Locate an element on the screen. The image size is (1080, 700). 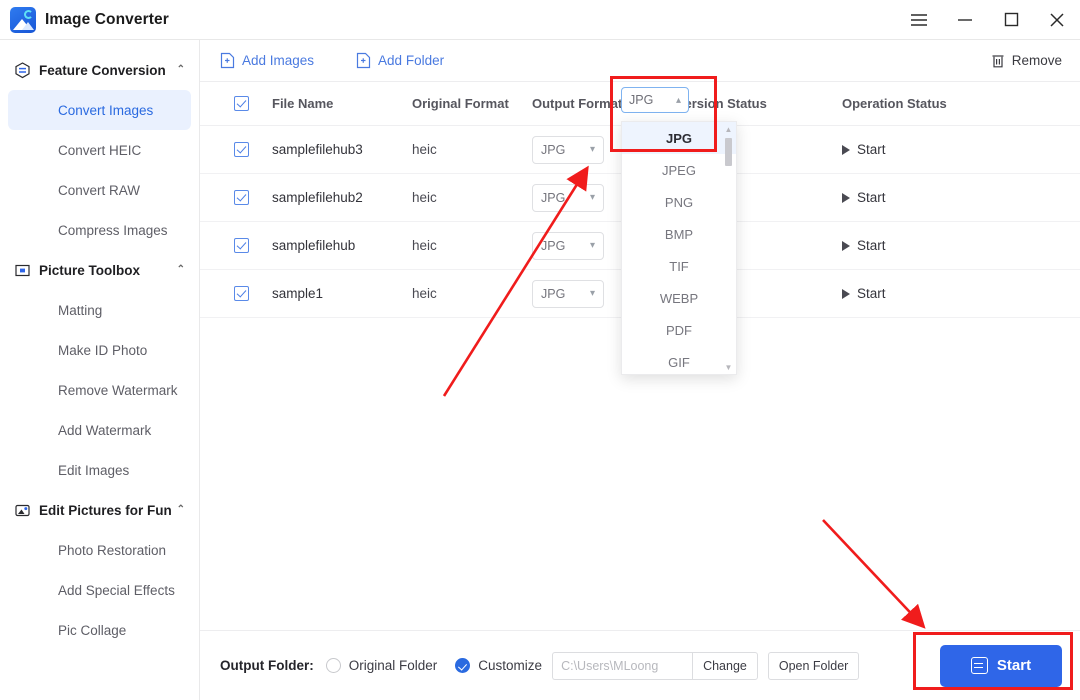
sidebar-item-label: Compress Images is located at coordinates (113, 230).